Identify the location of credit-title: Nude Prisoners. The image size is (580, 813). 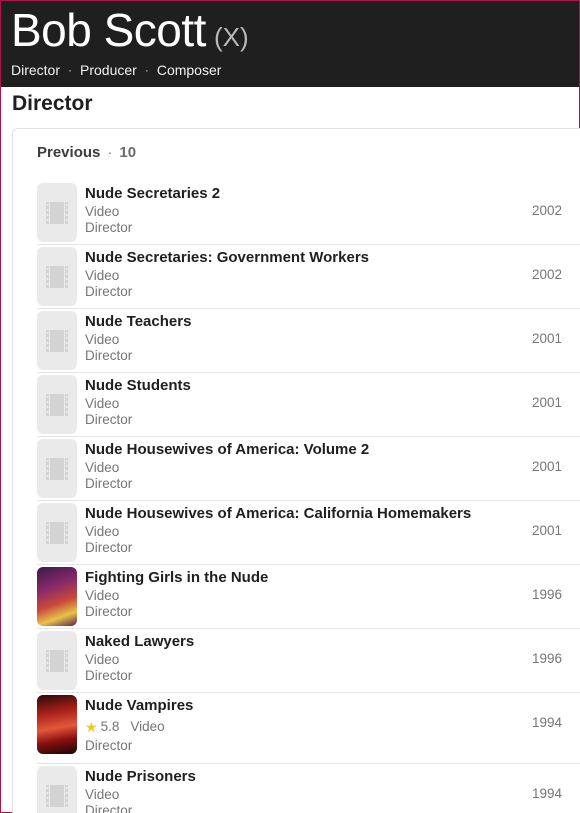
(140, 777).